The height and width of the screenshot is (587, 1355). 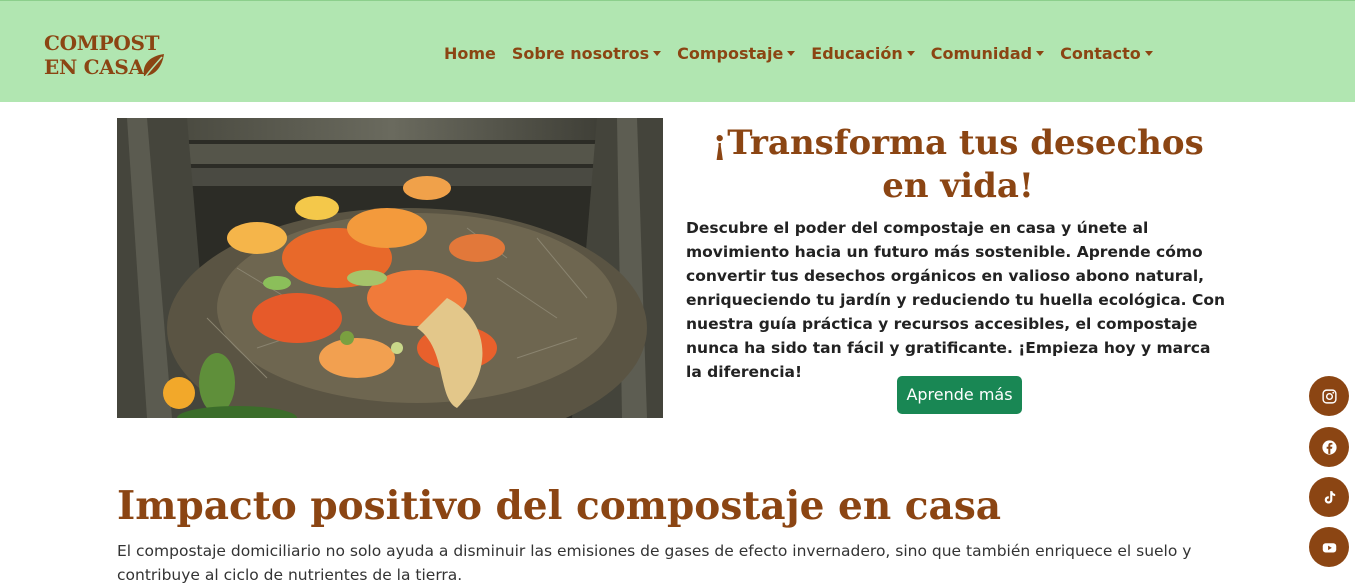 I want to click on instagram-button, so click(x=1329, y=396).